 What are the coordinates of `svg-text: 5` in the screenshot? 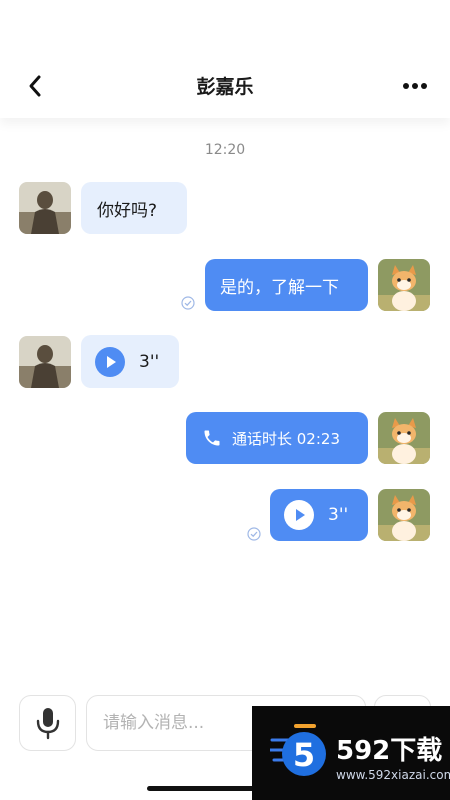 It's located at (304, 755).